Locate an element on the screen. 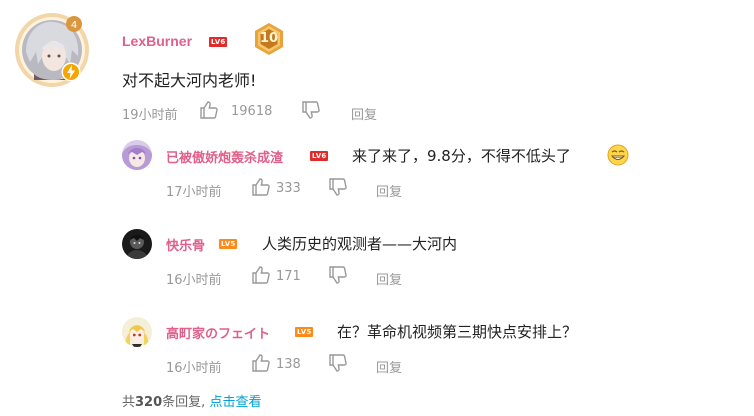  reply-username: 已被傲娇炮轰杀成渣 is located at coordinates (224, 156).